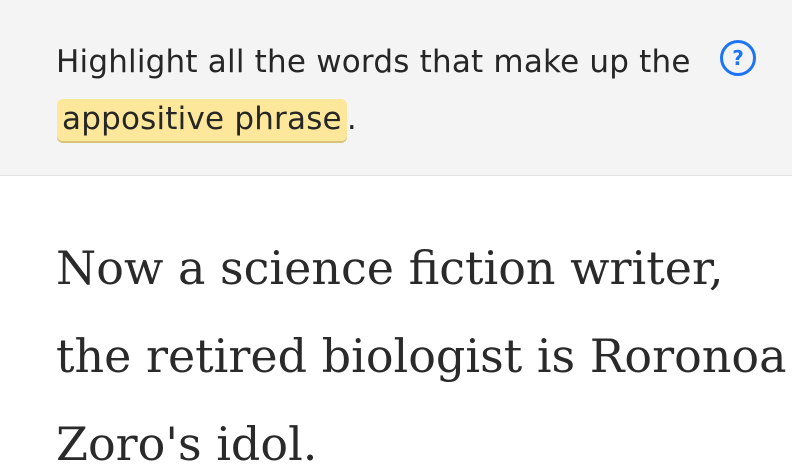 The width and height of the screenshot is (792, 476). Describe the element at coordinates (351, 119) in the screenshot. I see `instruction-text-end: .` at that location.